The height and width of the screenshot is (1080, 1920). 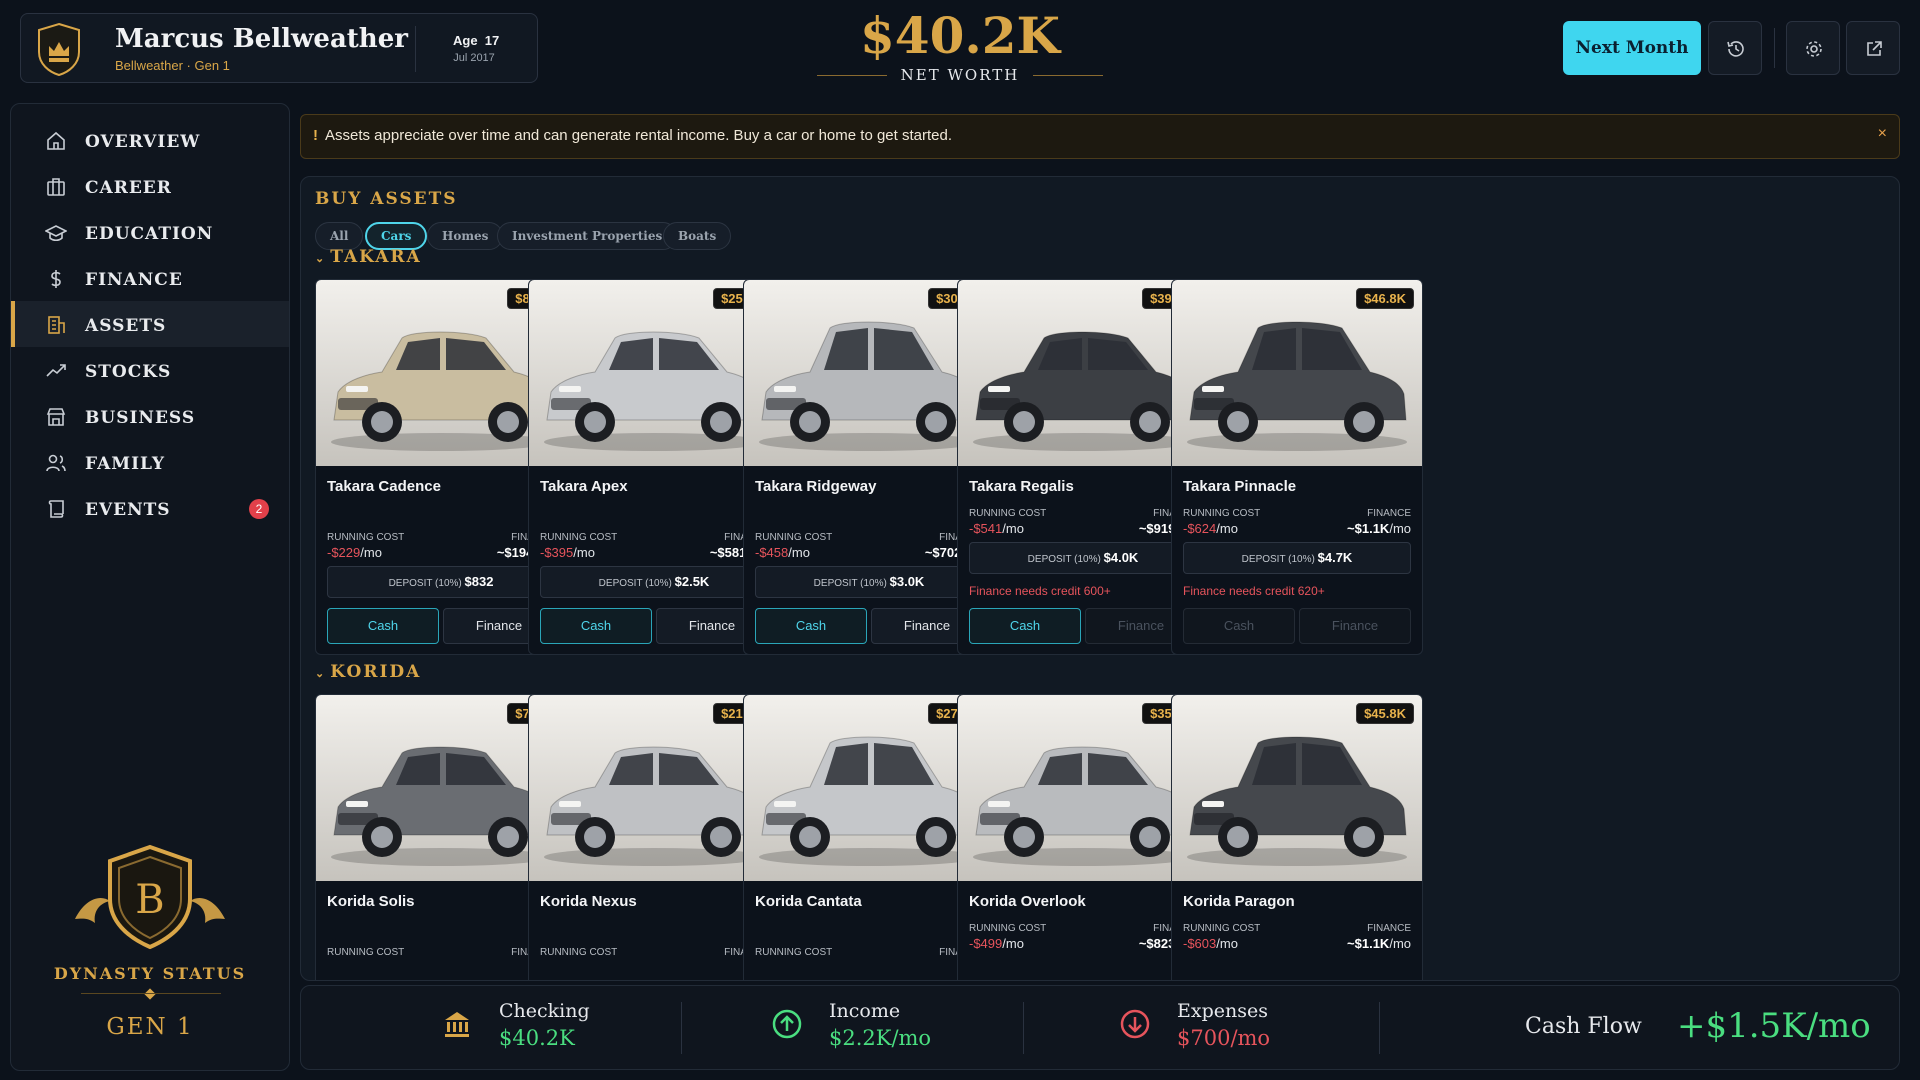 What do you see at coordinates (465, 40) in the screenshot?
I see `age-label: Age` at bounding box center [465, 40].